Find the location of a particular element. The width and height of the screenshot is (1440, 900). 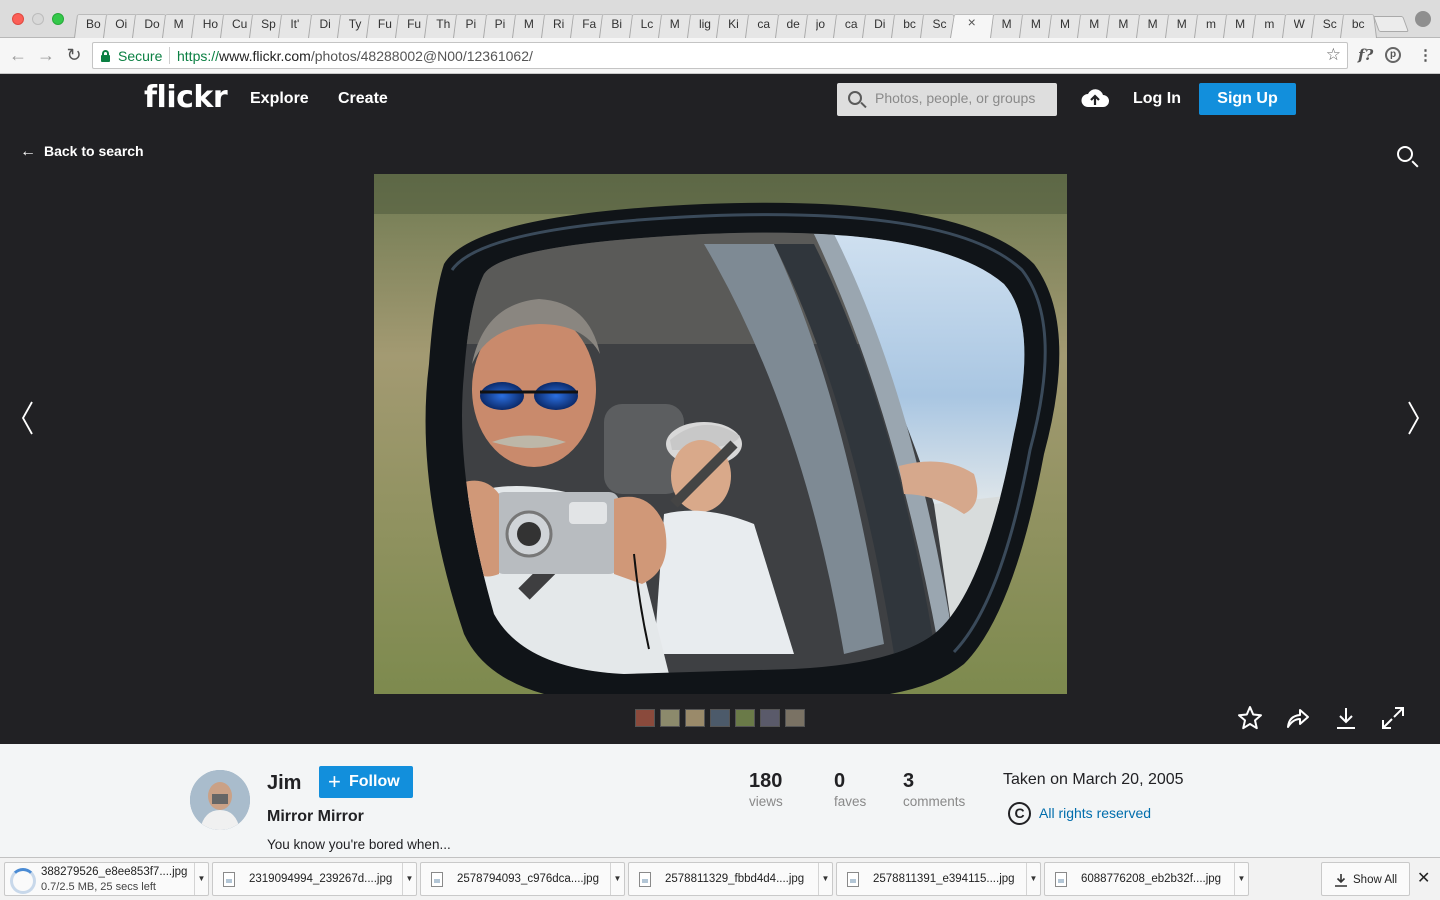

profile-icon is located at coordinates (1423, 19).